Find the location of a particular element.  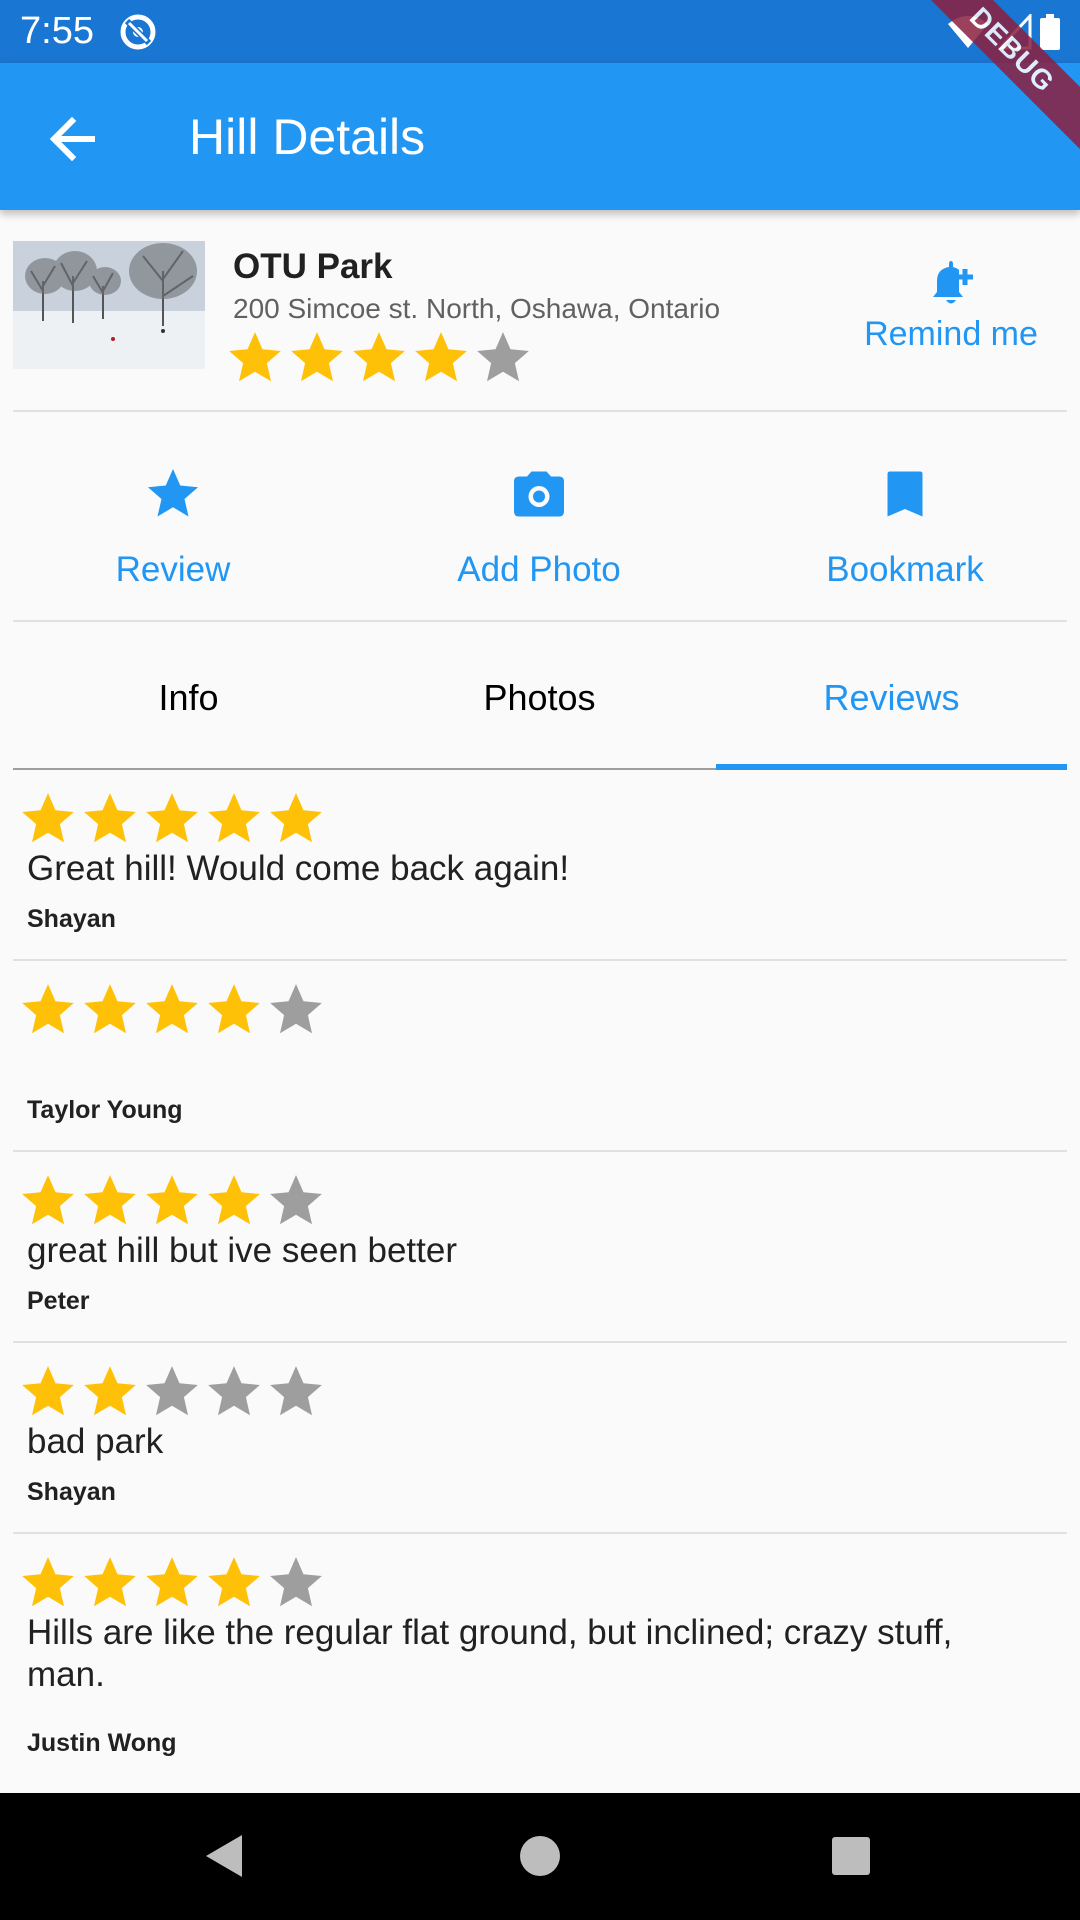

add-photo-button: Add Photo is located at coordinates (539, 527).